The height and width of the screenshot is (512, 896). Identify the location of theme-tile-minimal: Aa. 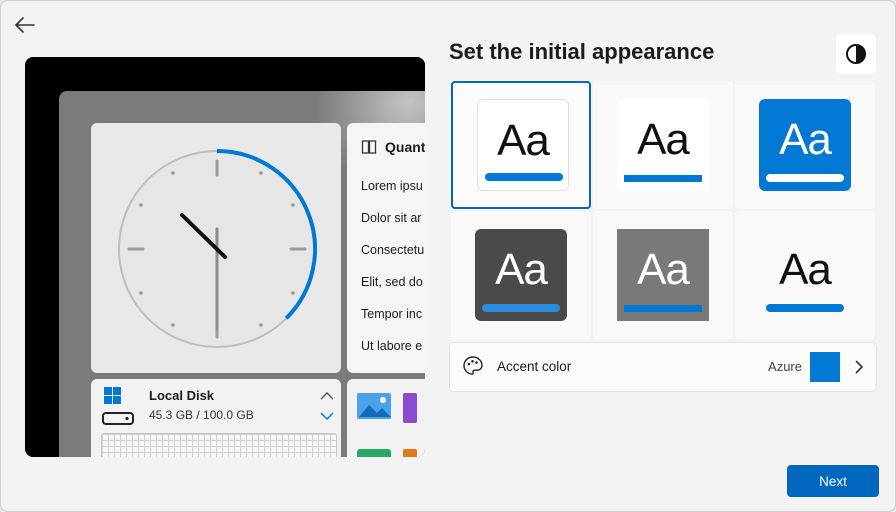
(805, 275).